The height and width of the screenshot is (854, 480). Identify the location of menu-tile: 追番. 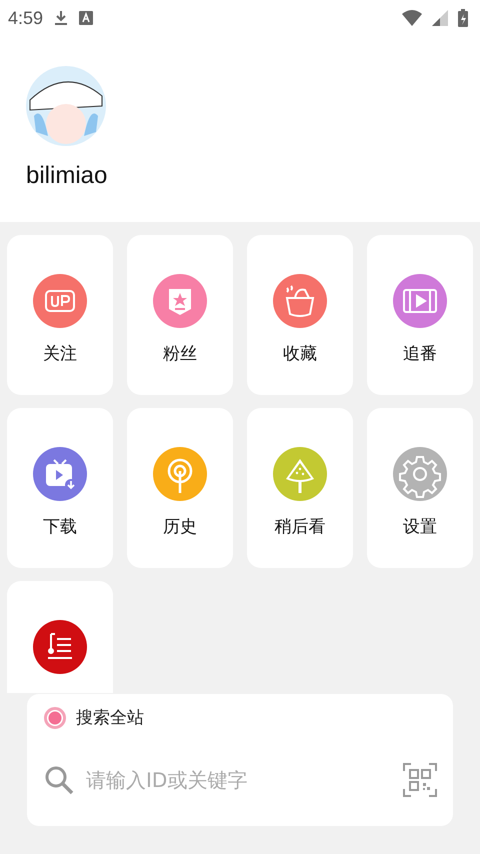
(420, 315).